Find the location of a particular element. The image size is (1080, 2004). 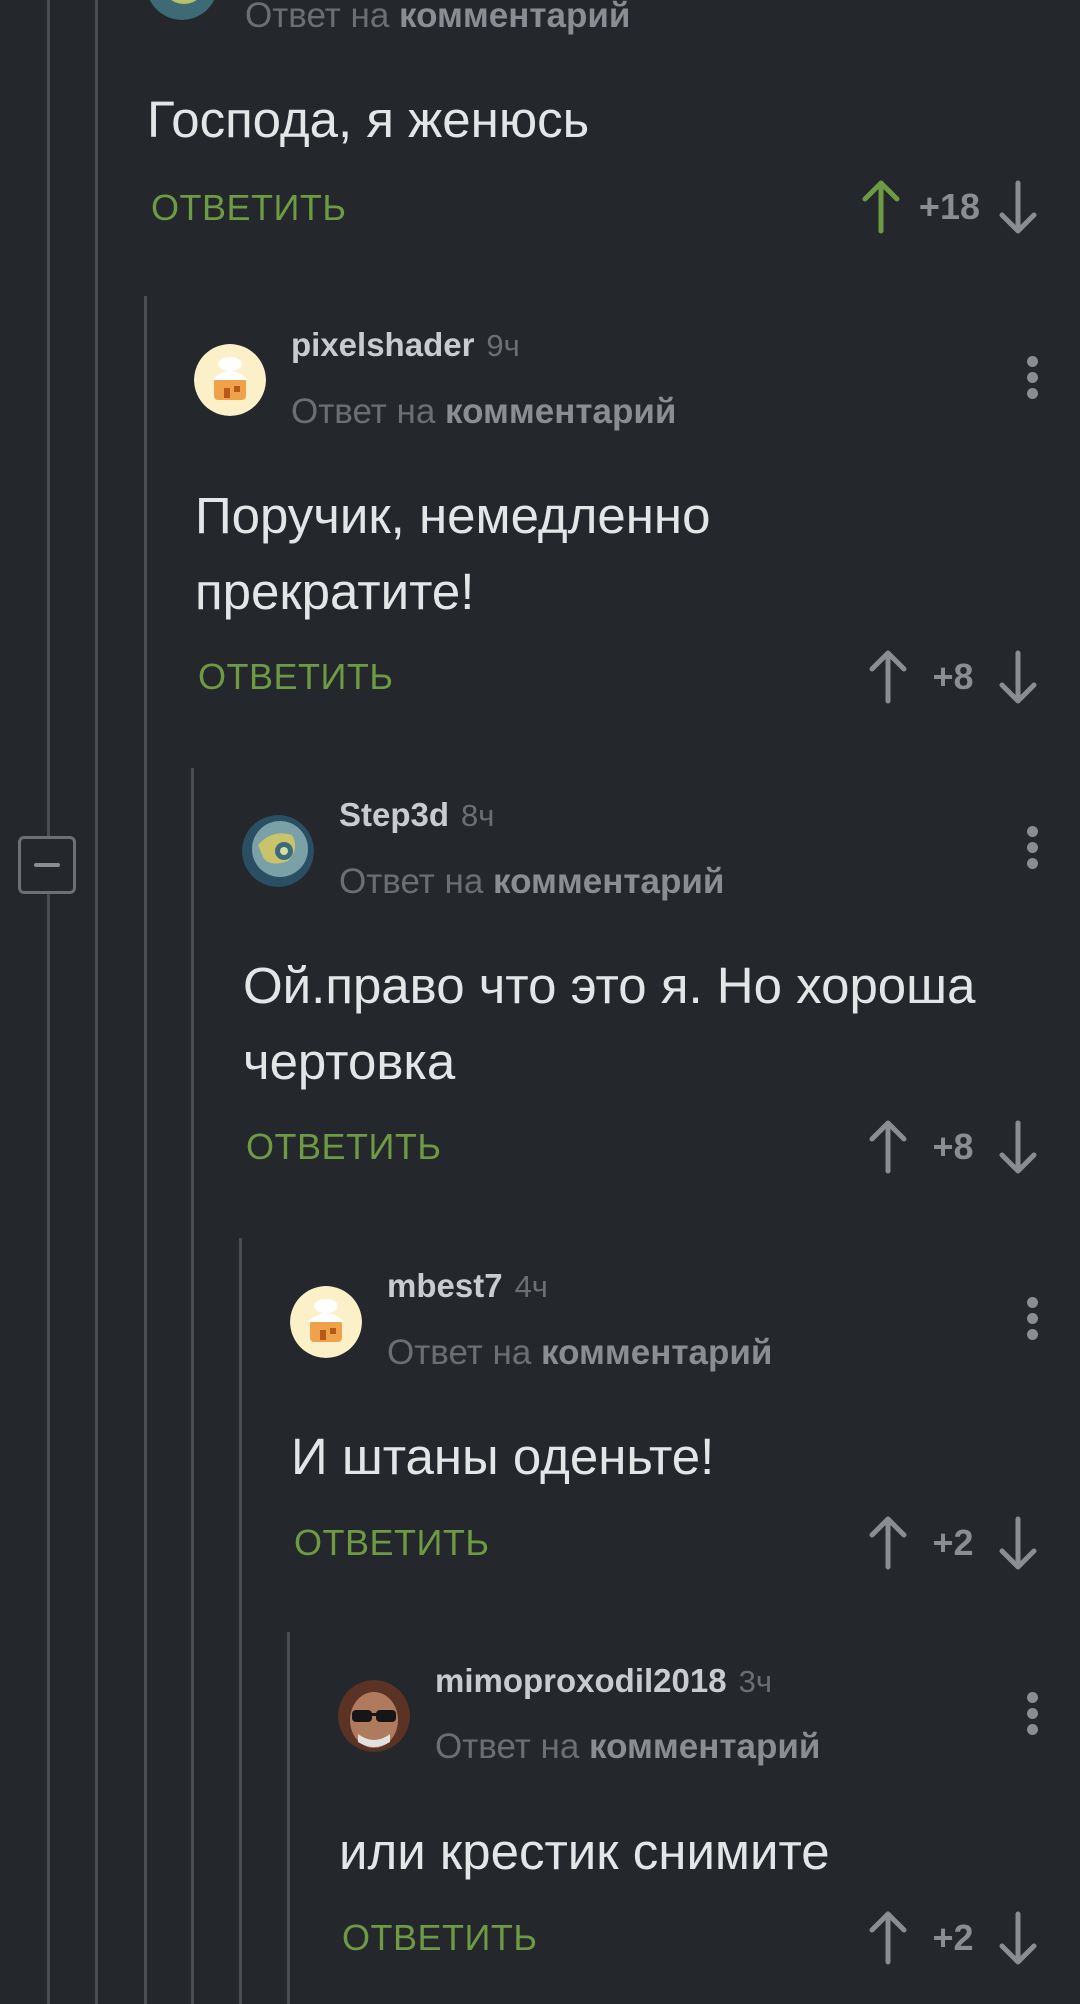

comment-text: Господа, я женюсь is located at coordinates (368, 119).